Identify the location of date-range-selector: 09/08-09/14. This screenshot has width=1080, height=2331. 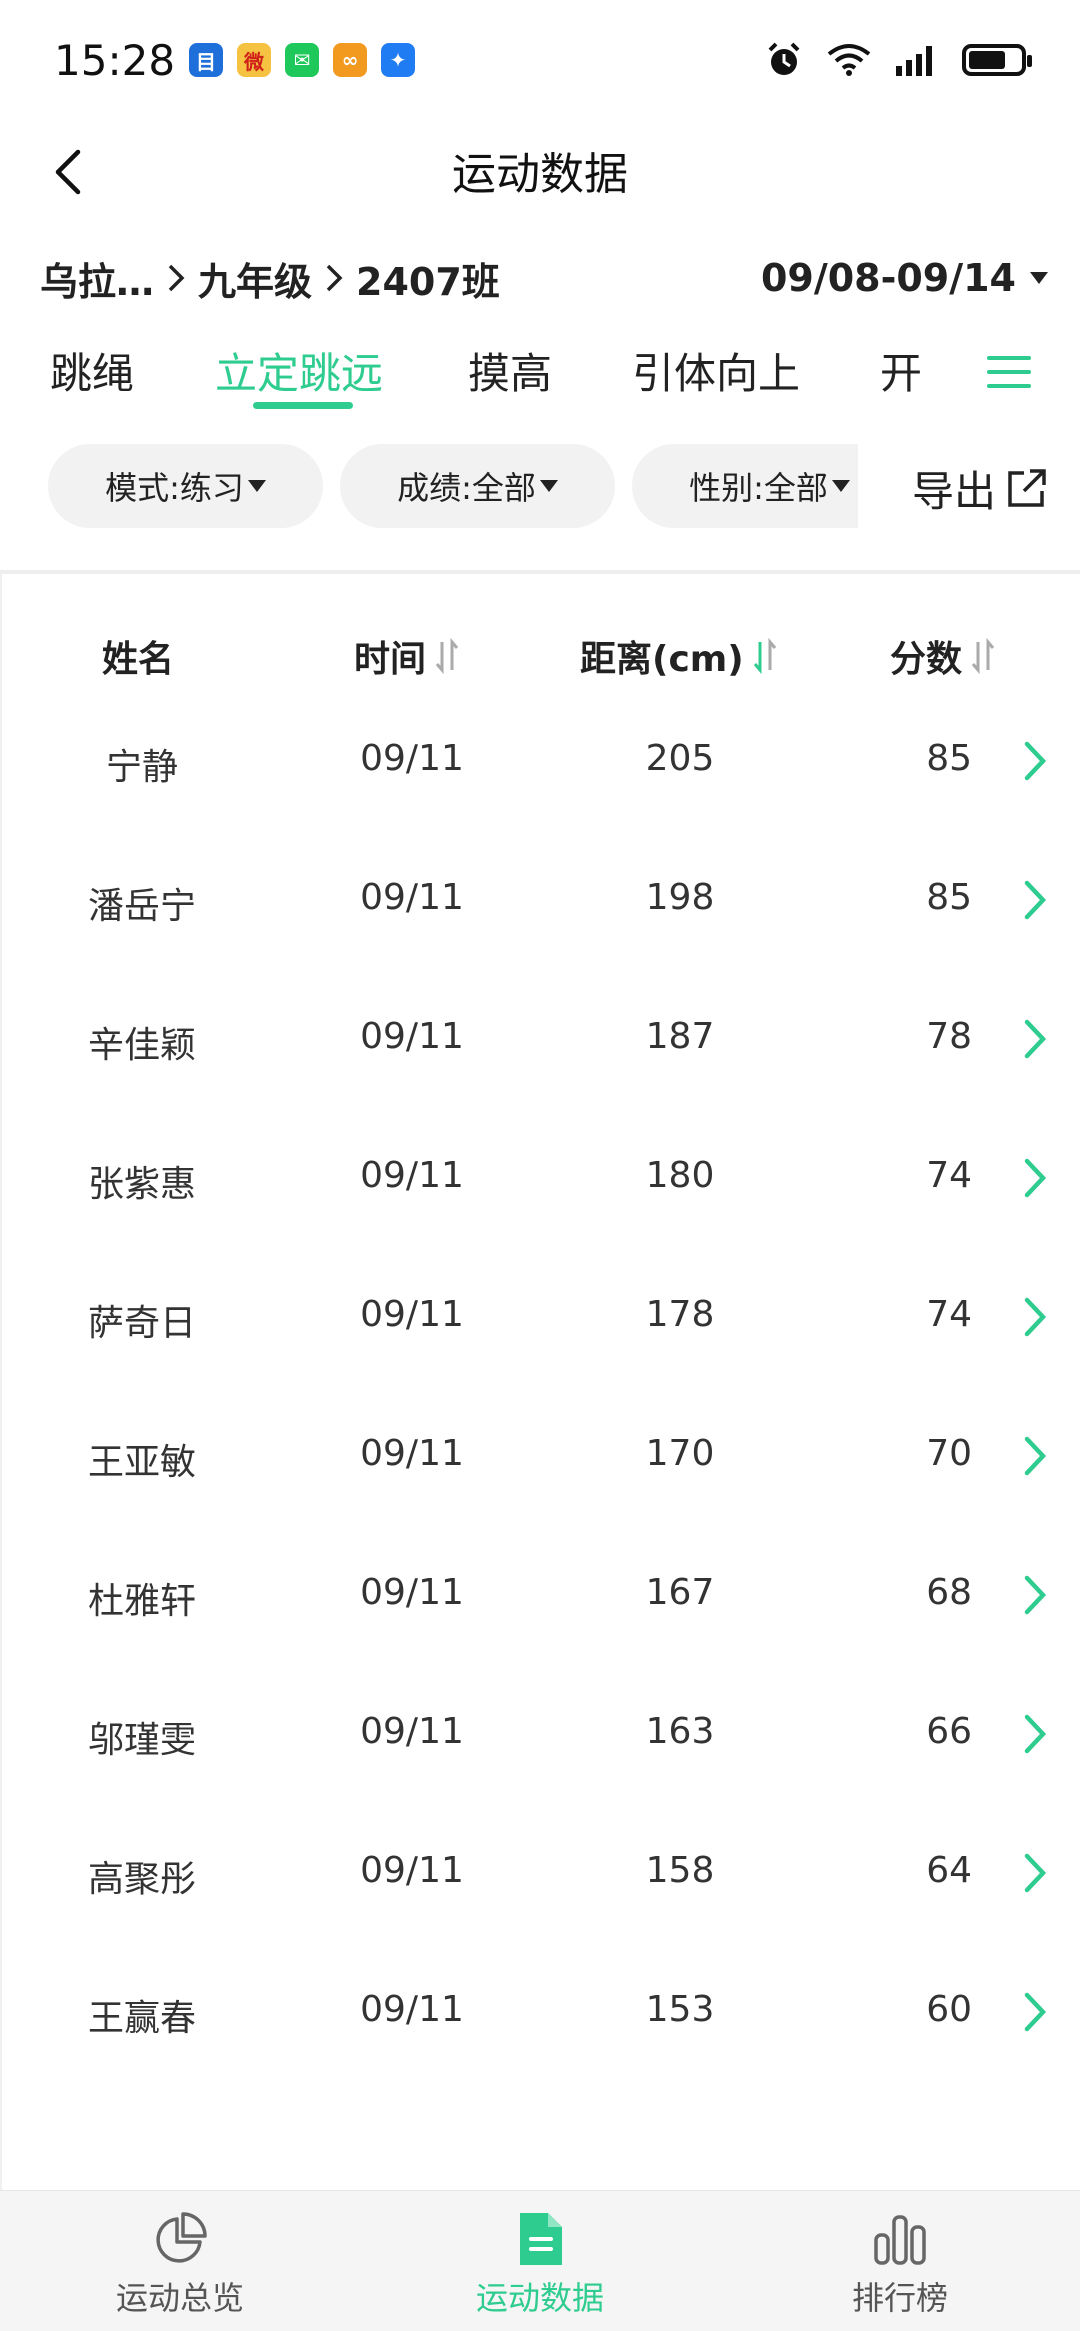
(905, 278).